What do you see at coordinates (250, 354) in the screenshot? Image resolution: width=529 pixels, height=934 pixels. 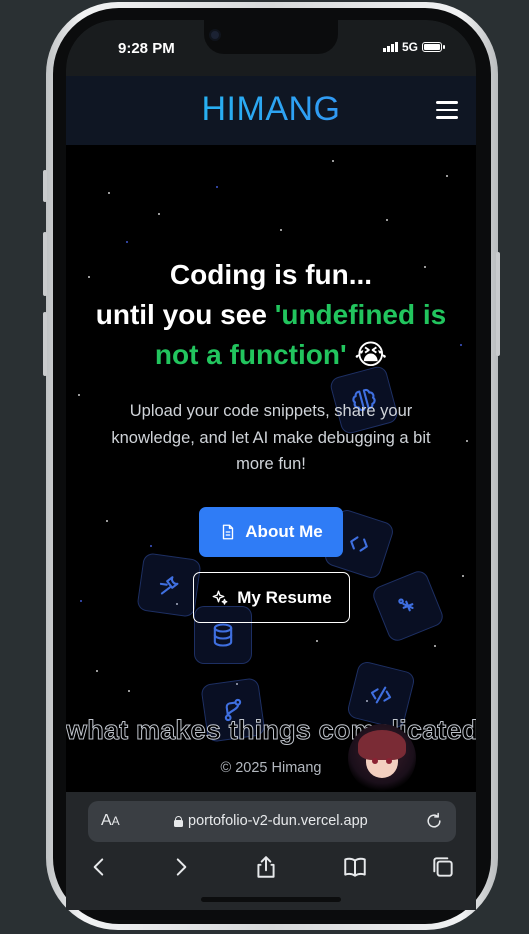 I see `hero-highlight-part2: not a function'` at bounding box center [250, 354].